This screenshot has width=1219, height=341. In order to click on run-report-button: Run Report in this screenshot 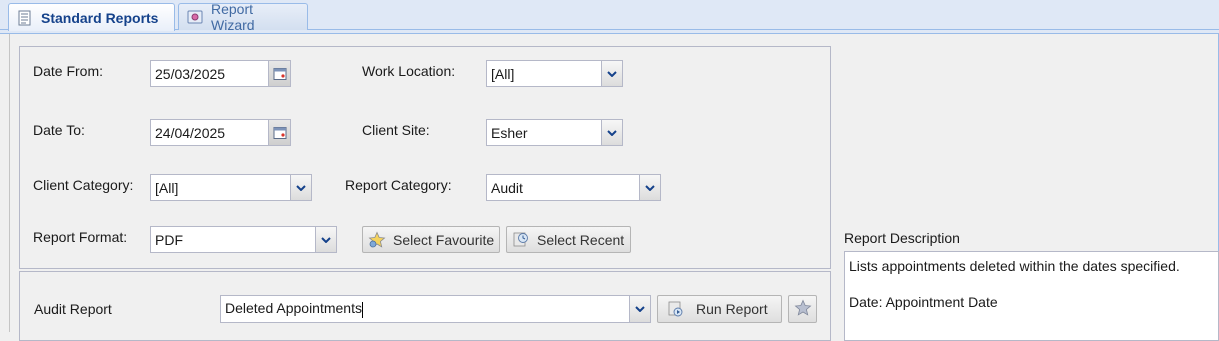, I will do `click(719, 309)`.